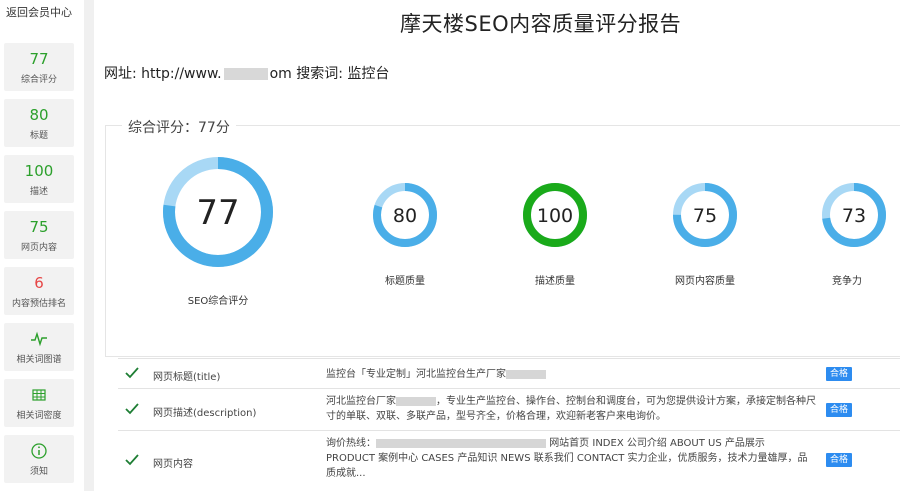 The height and width of the screenshot is (491, 900). What do you see at coordinates (38, 192) in the screenshot?
I see `sidebar-item-label: 描述` at bounding box center [38, 192].